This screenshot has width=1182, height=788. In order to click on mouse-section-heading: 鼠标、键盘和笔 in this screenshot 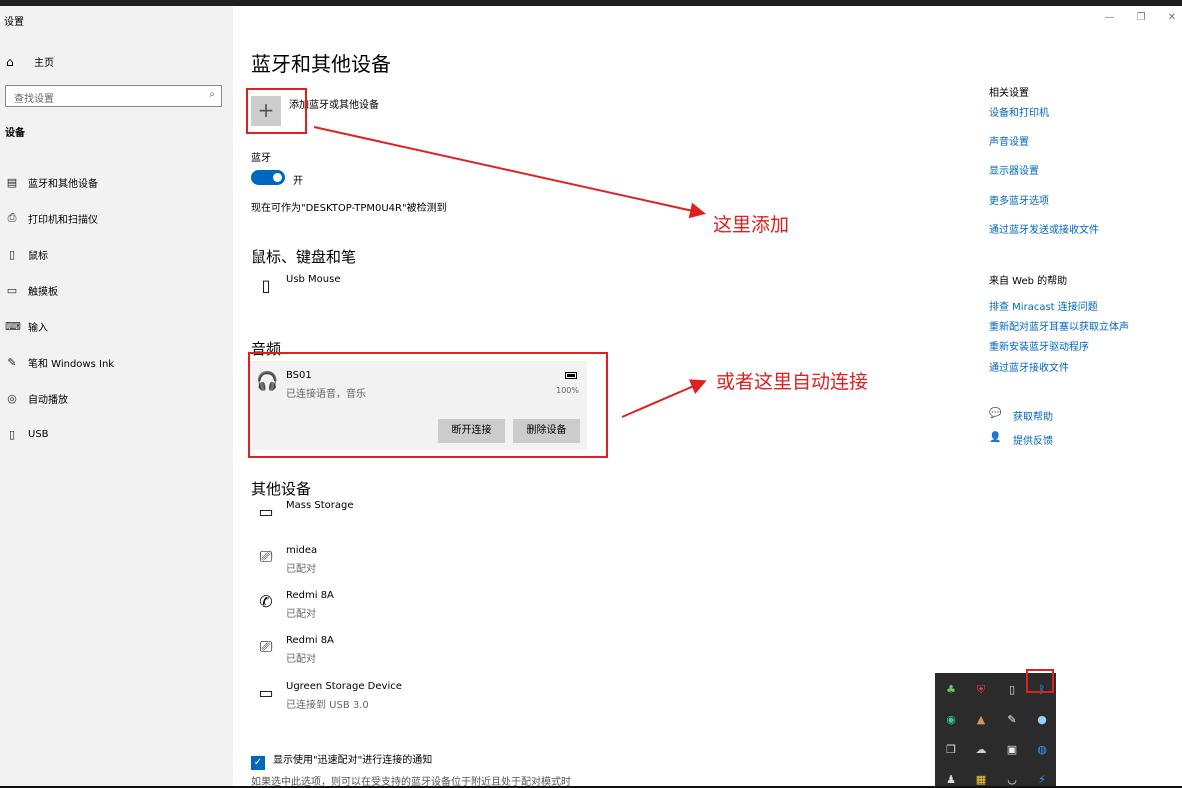, I will do `click(304, 257)`.